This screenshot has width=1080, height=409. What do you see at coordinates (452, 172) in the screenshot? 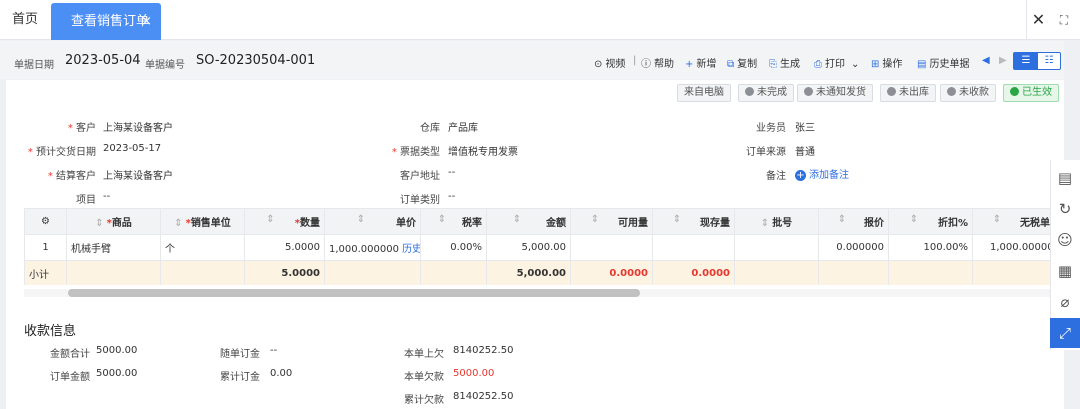
I see `address-value: --` at bounding box center [452, 172].